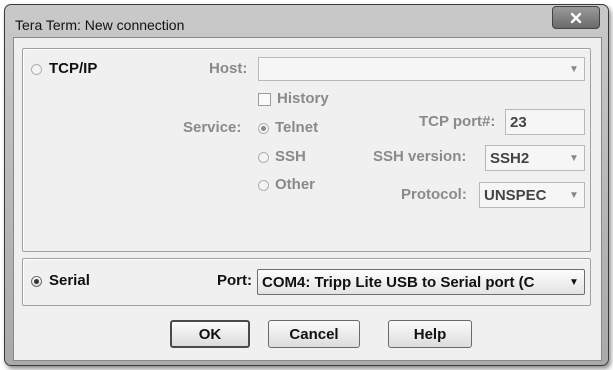  Describe the element at coordinates (263, 157) in the screenshot. I see `service-ssh-radio` at that location.